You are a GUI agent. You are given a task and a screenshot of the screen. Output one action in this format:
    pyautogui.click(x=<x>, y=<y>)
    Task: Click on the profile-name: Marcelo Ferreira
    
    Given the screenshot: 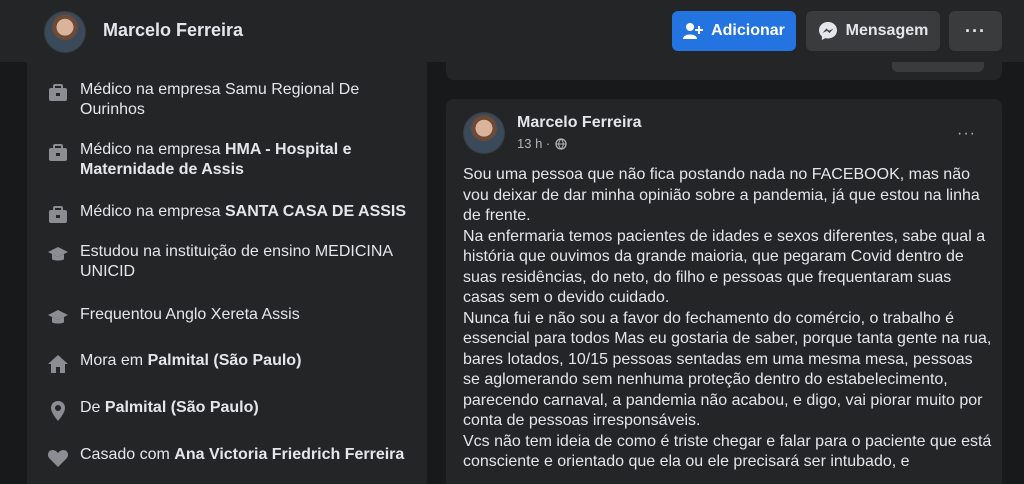 What is the action you would take?
    pyautogui.click(x=173, y=30)
    